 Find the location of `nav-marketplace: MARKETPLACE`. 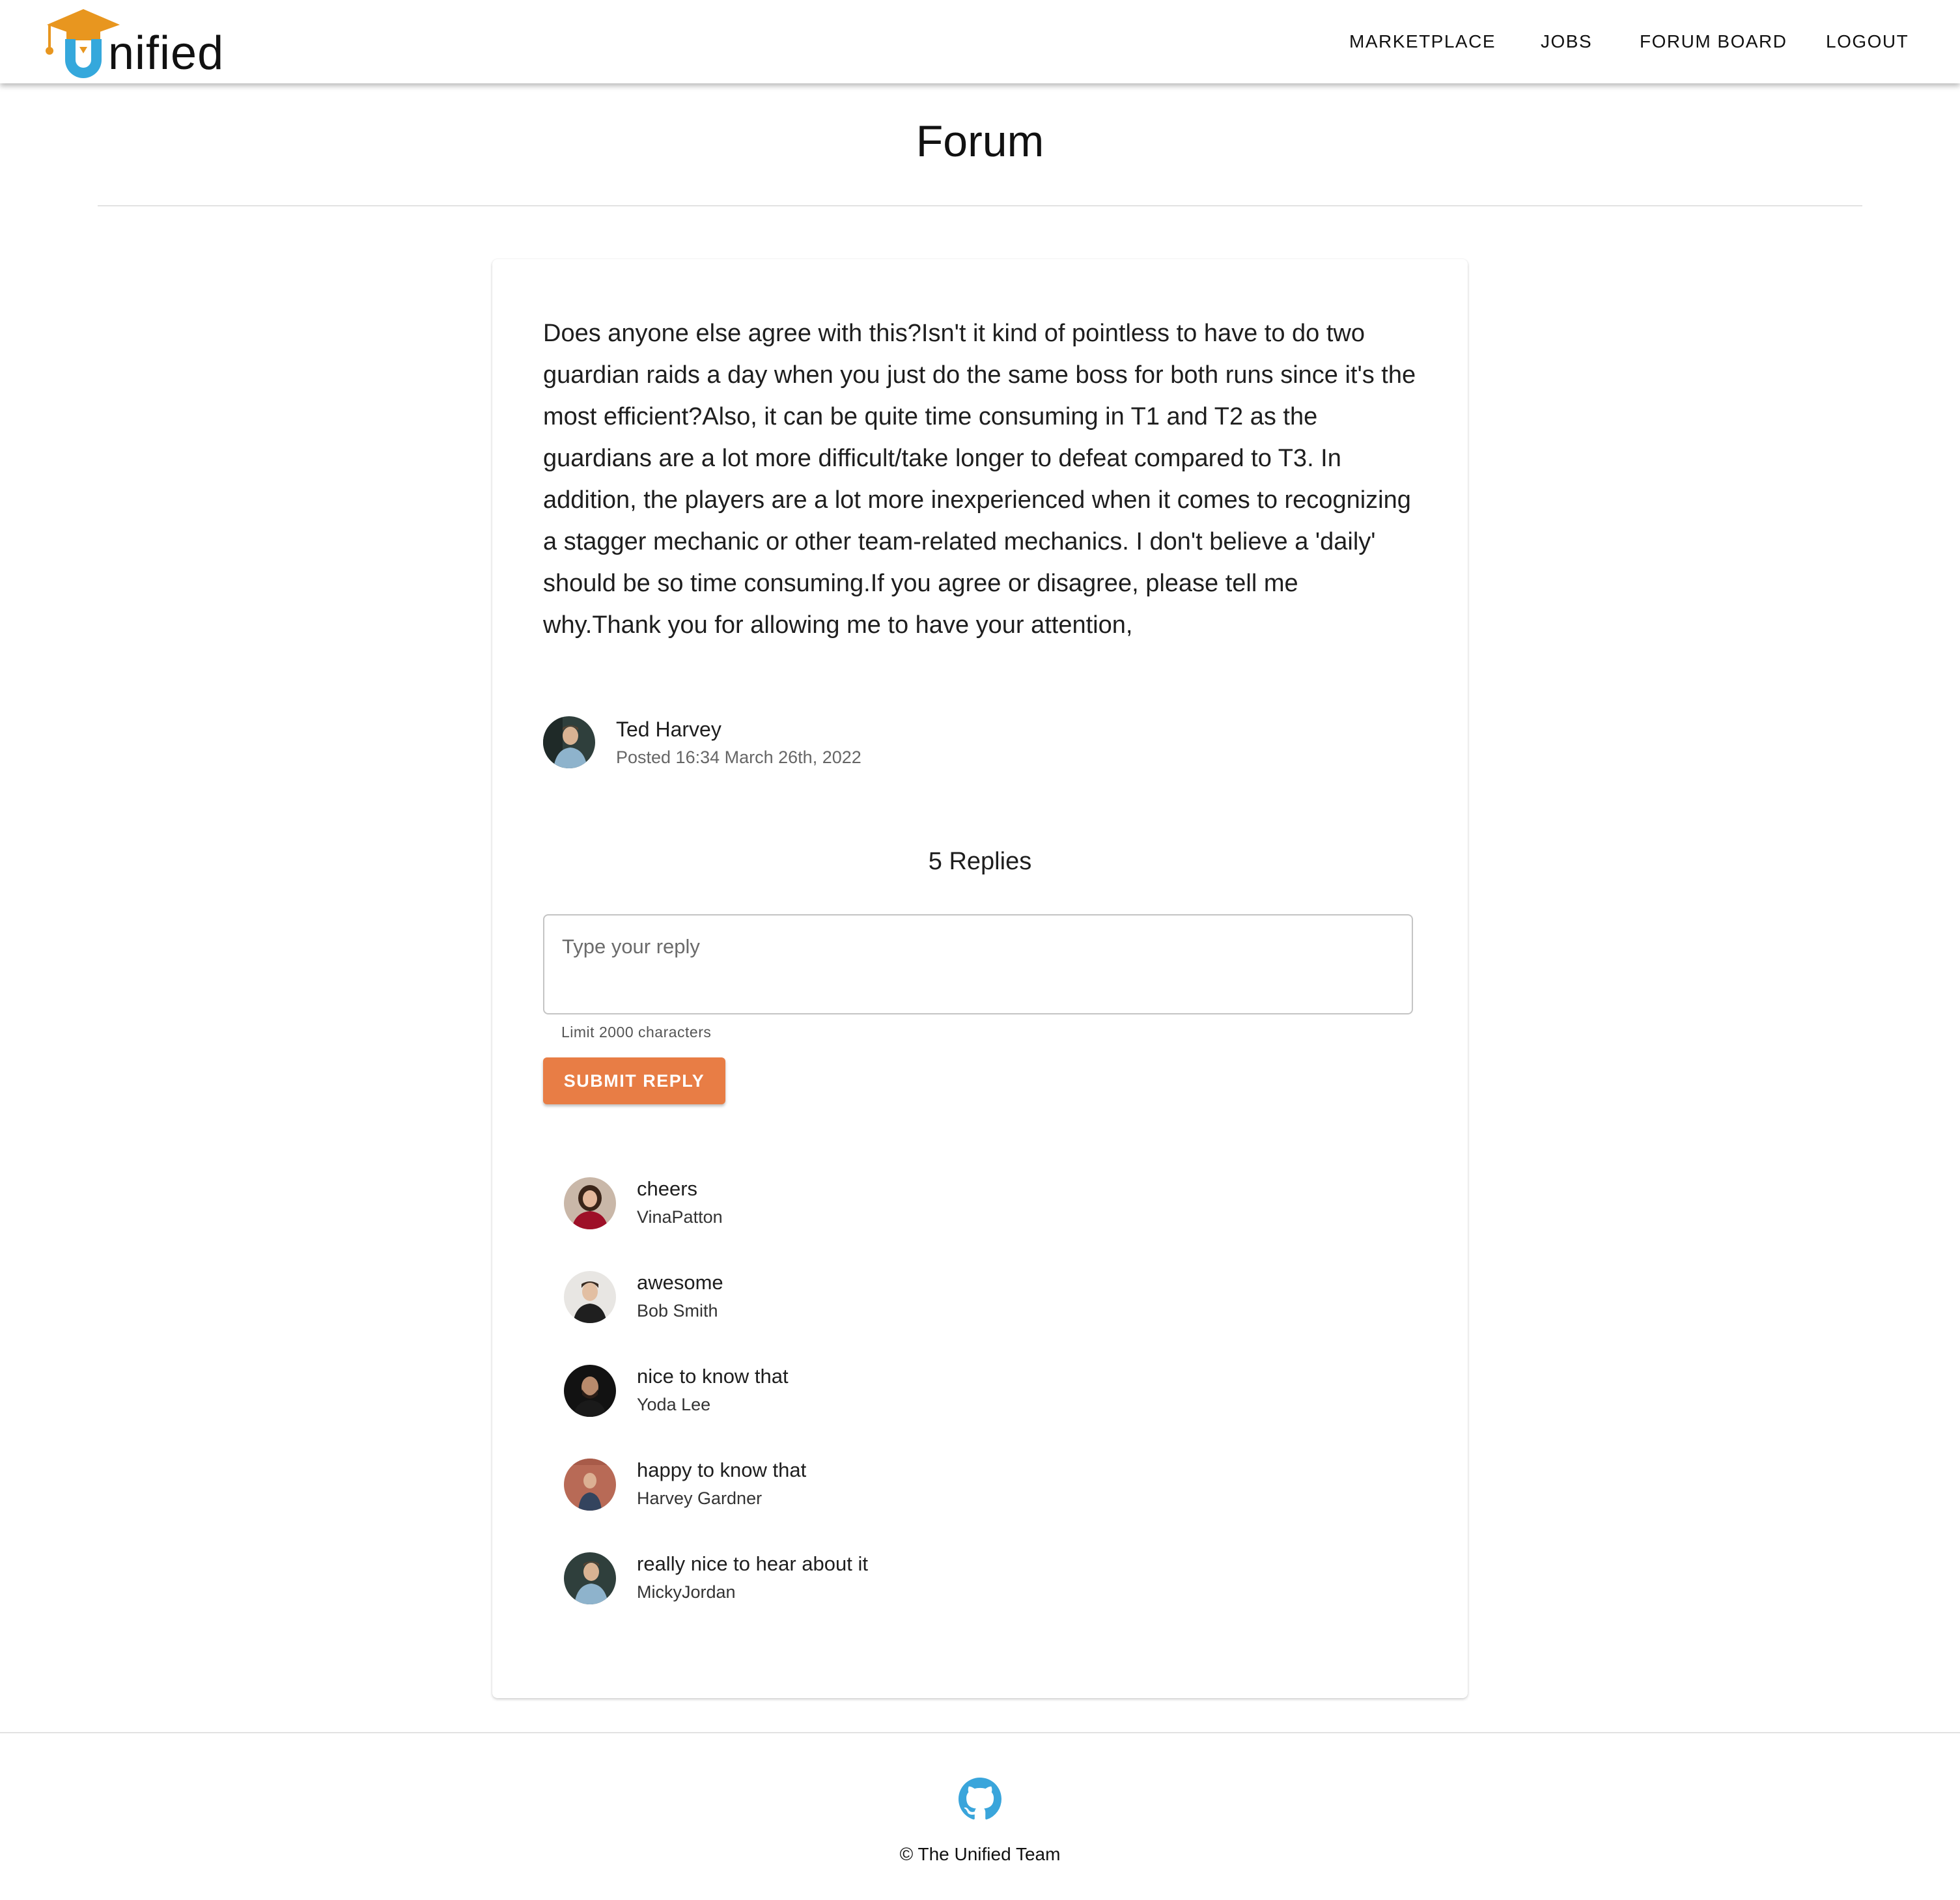

nav-marketplace: MARKETPLACE is located at coordinates (1423, 41).